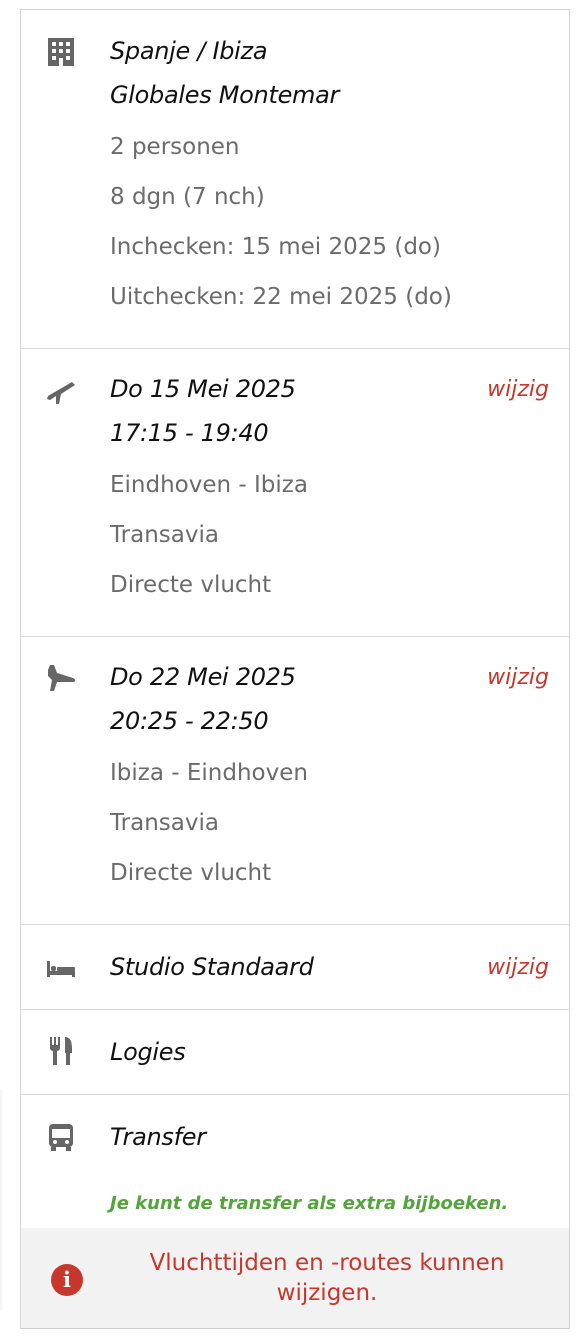 This screenshot has height=1344, width=586. Describe the element at coordinates (164, 535) in the screenshot. I see `outbound-carrier: Transavia` at that location.